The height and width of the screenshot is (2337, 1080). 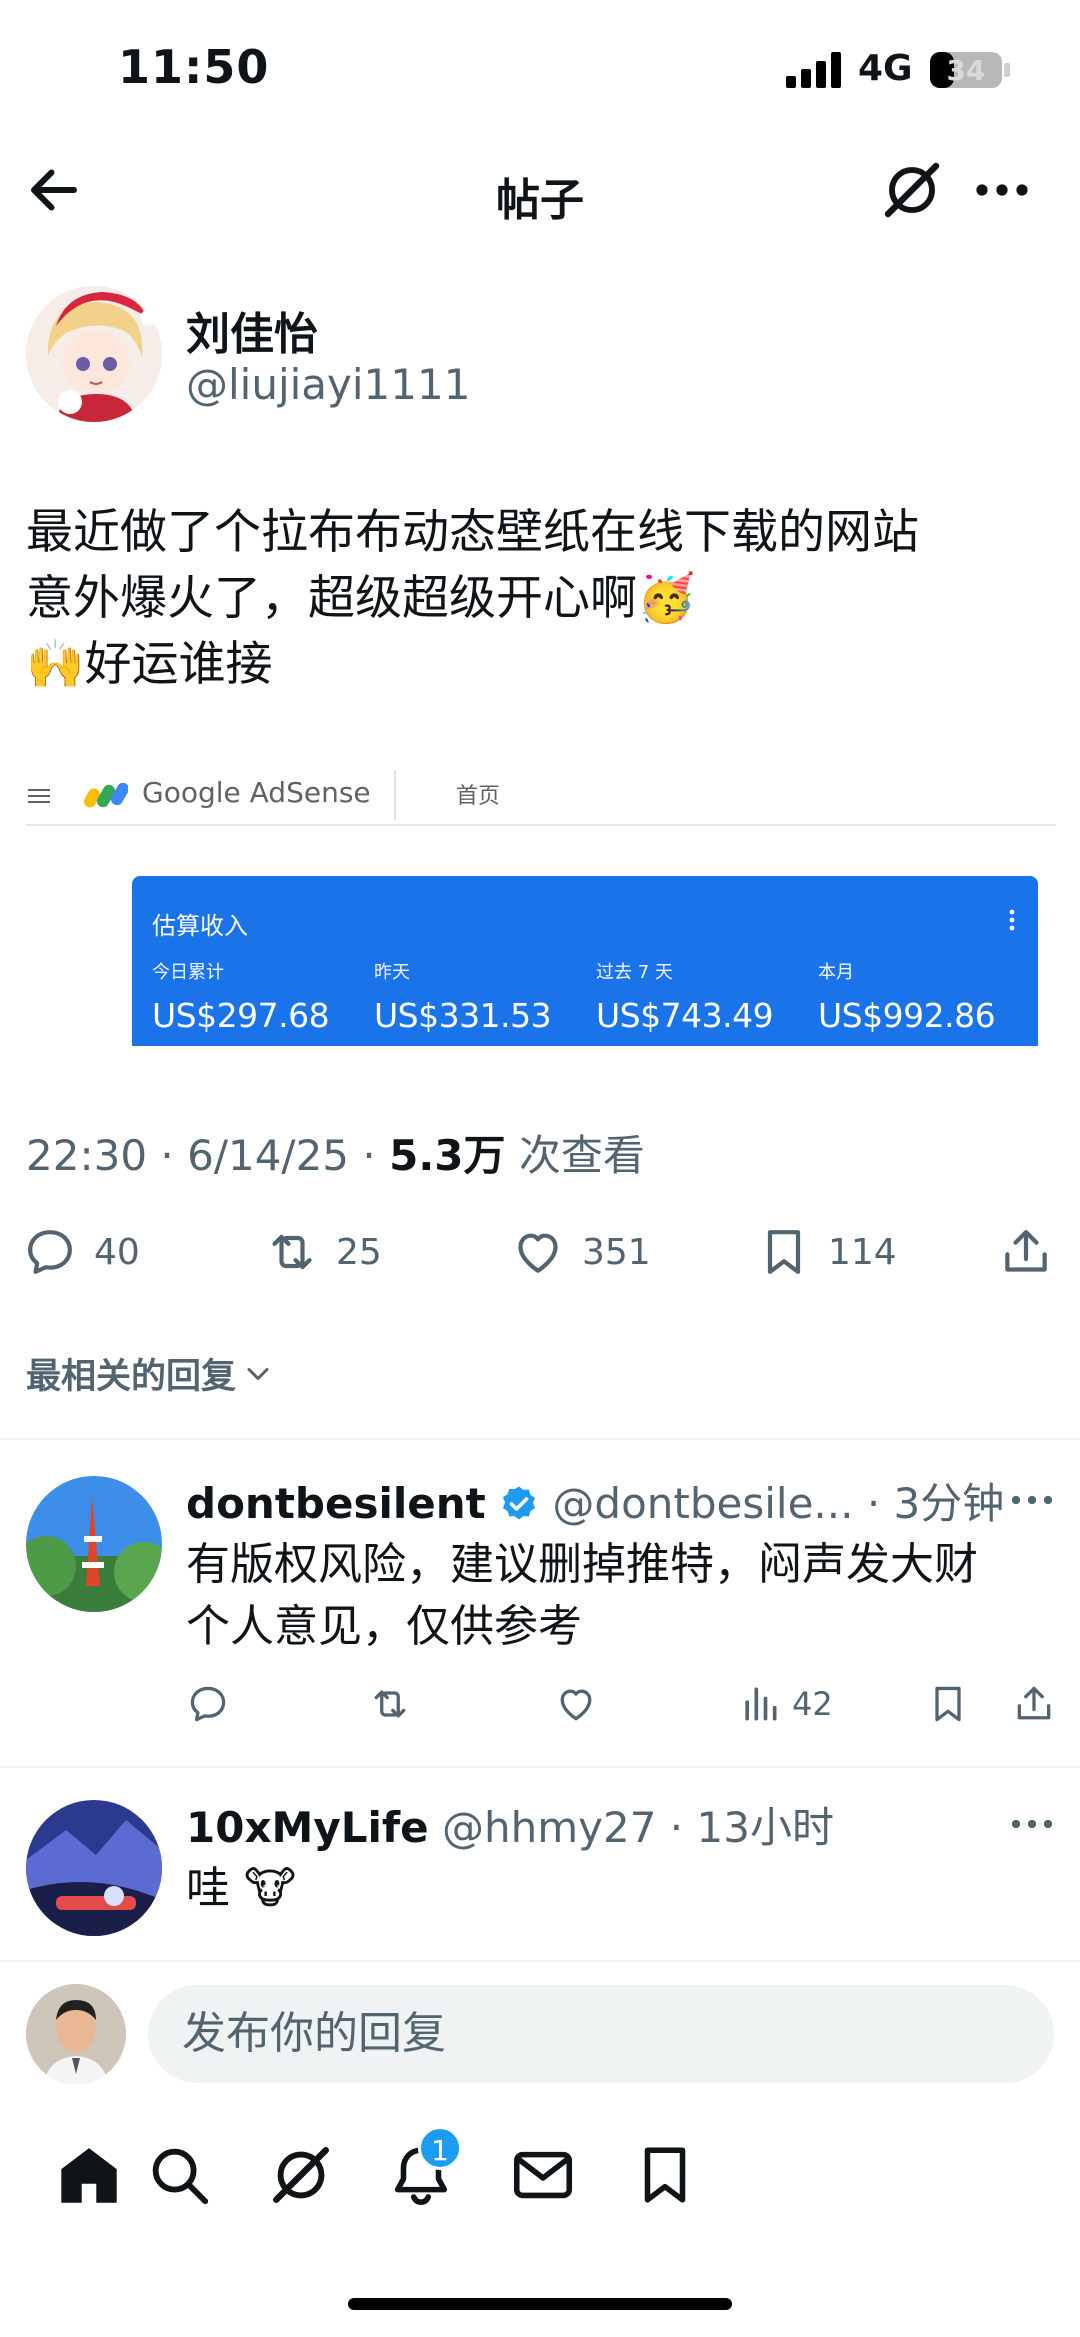 What do you see at coordinates (1002, 190) in the screenshot?
I see `more-options-icon` at bounding box center [1002, 190].